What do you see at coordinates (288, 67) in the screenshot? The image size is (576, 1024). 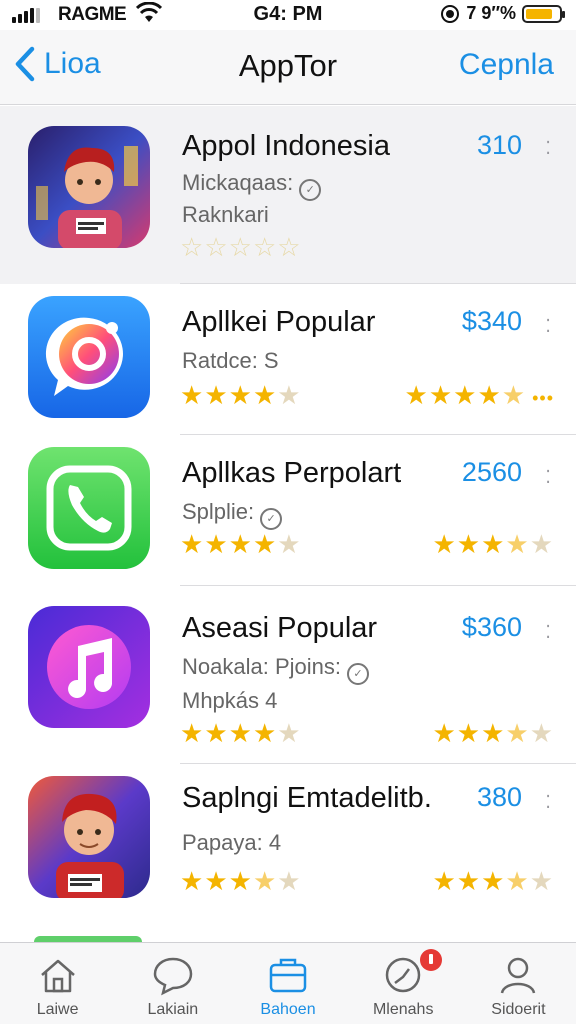 I see `navigation-bar: Lioa AppTor Cepnla` at bounding box center [288, 67].